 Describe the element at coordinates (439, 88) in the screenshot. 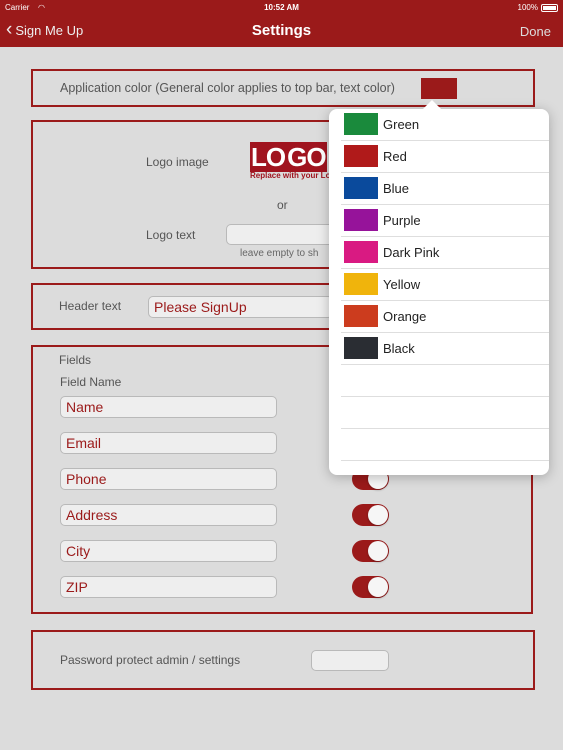

I see `app-color-swatch-button` at that location.